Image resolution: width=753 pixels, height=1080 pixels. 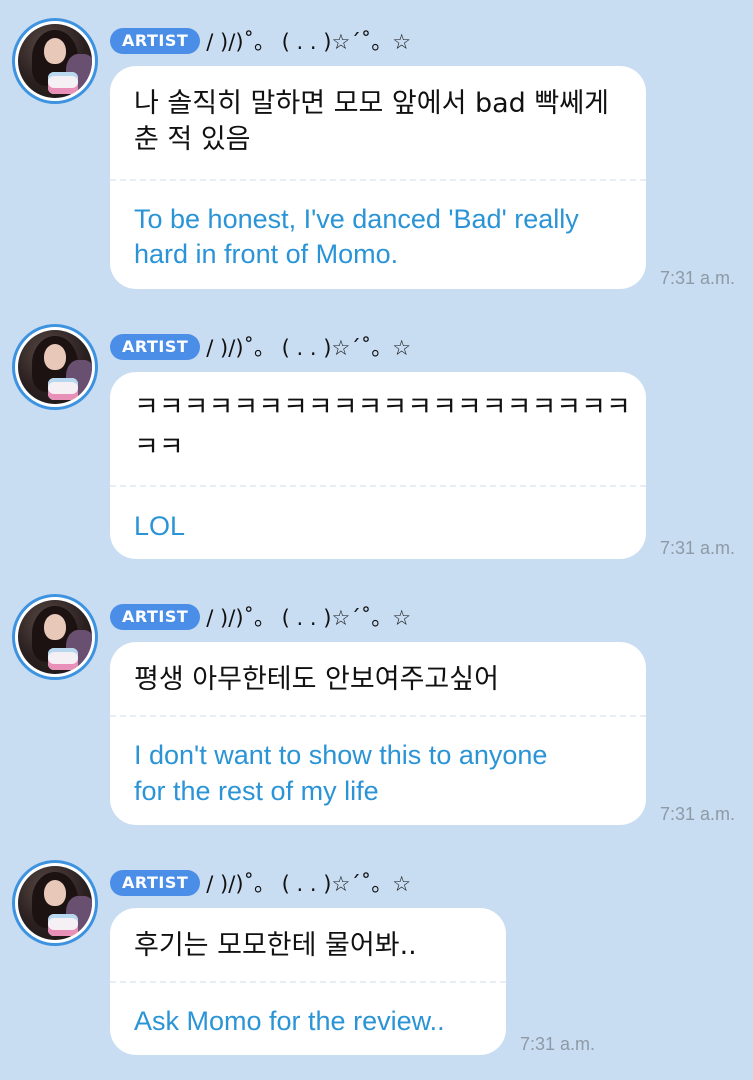 What do you see at coordinates (160, 526) in the screenshot?
I see `translation-text-line: LOL` at bounding box center [160, 526].